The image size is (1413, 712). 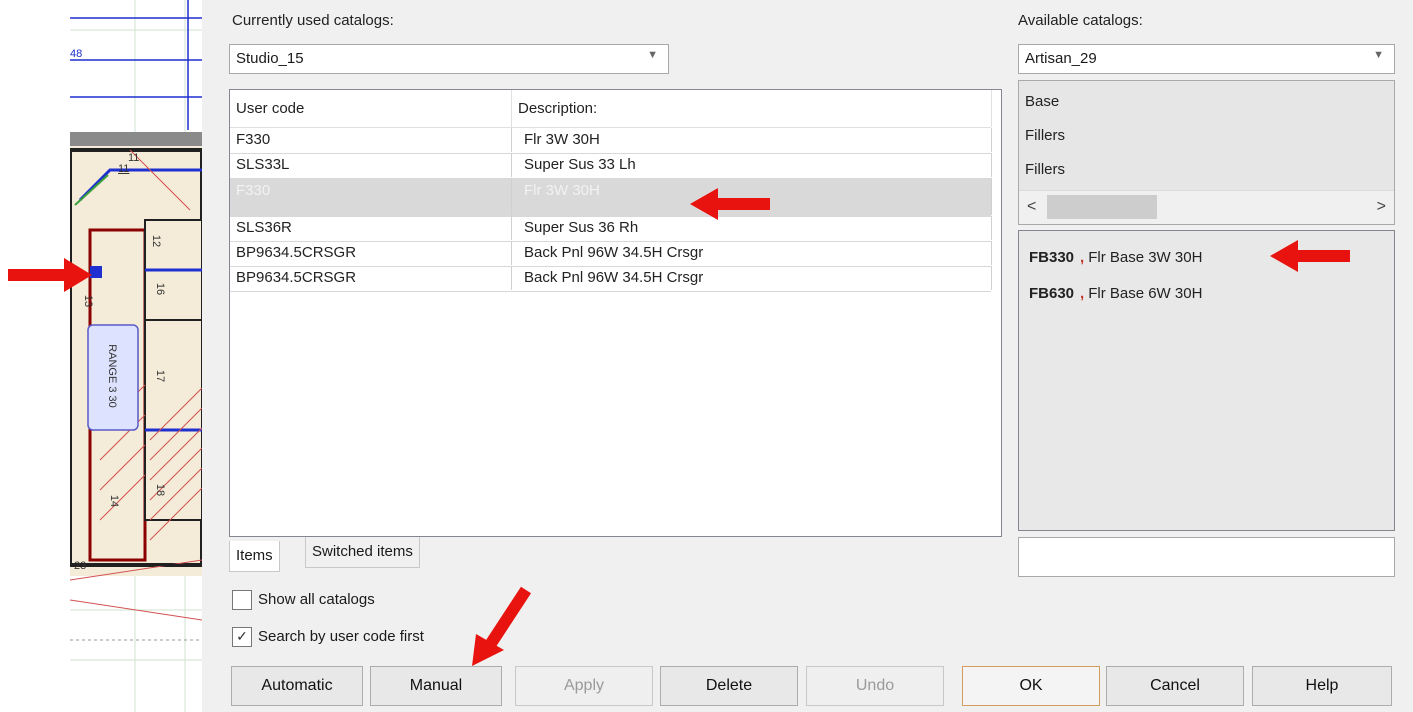 I want to click on cabinet-label: 16, so click(x=160, y=289).